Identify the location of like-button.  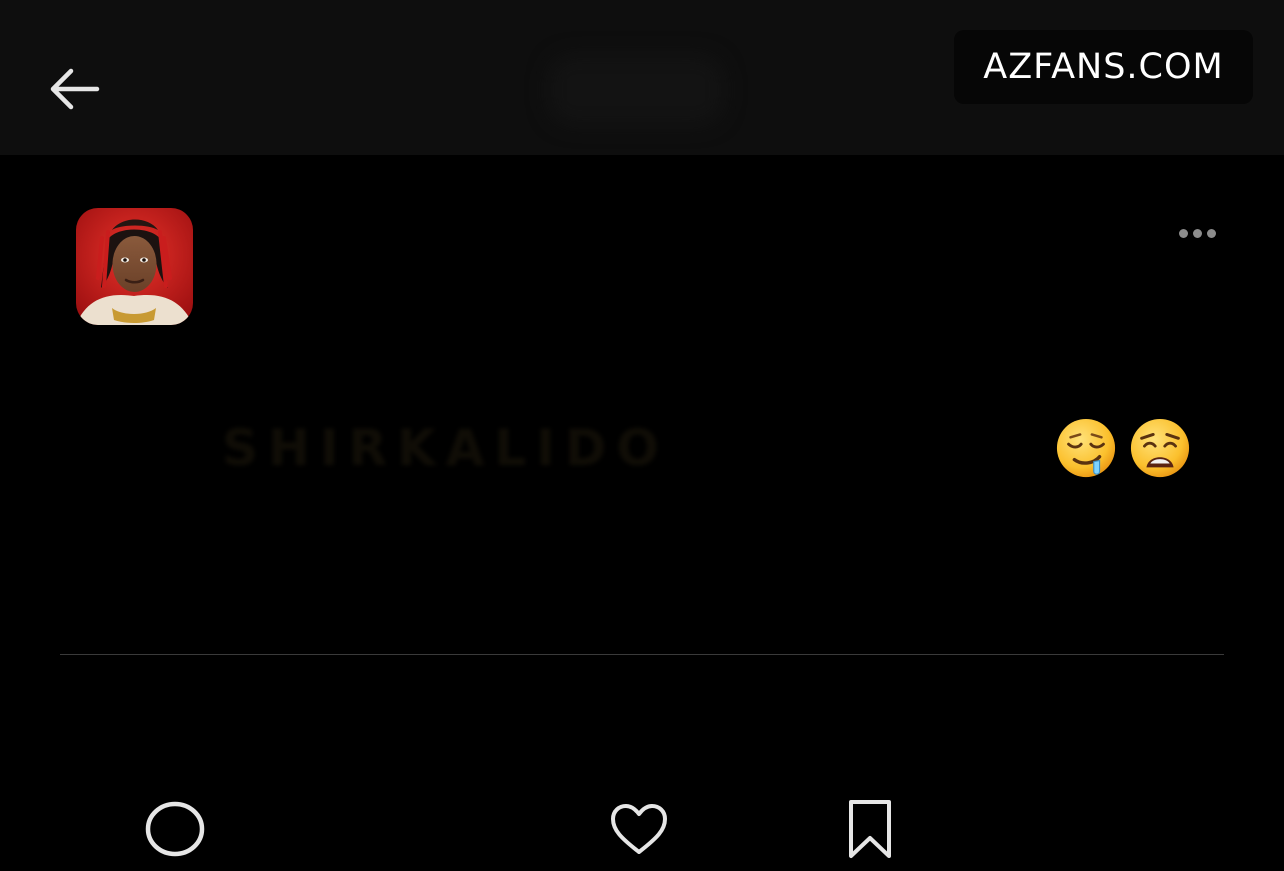
(639, 829).